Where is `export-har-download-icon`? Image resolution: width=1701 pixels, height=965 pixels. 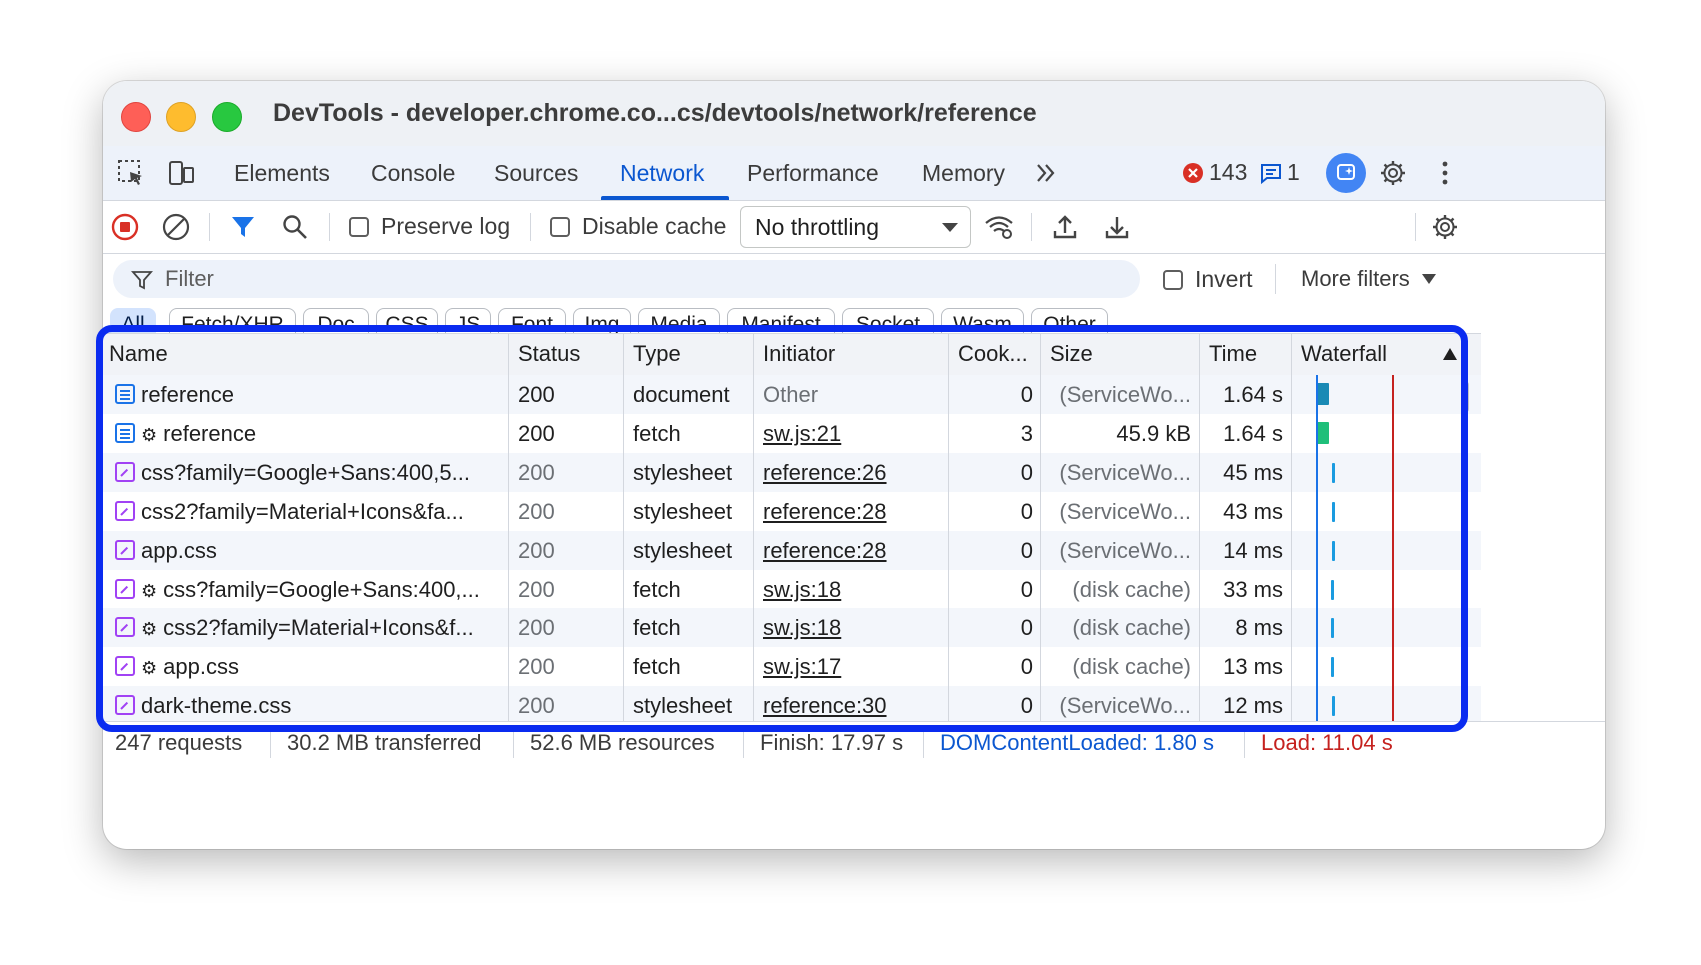
export-har-download-icon is located at coordinates (1117, 227).